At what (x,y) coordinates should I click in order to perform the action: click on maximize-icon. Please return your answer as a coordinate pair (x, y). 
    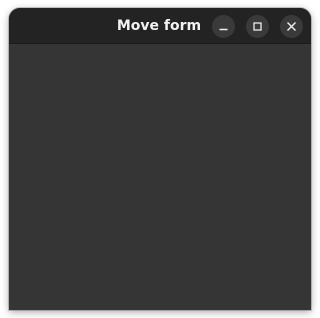
    Looking at the image, I should click on (257, 26).